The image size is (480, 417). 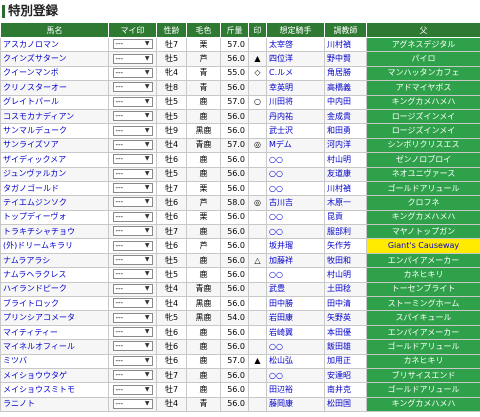 I want to click on trainer-link: 土田稔, so click(x=345, y=289).